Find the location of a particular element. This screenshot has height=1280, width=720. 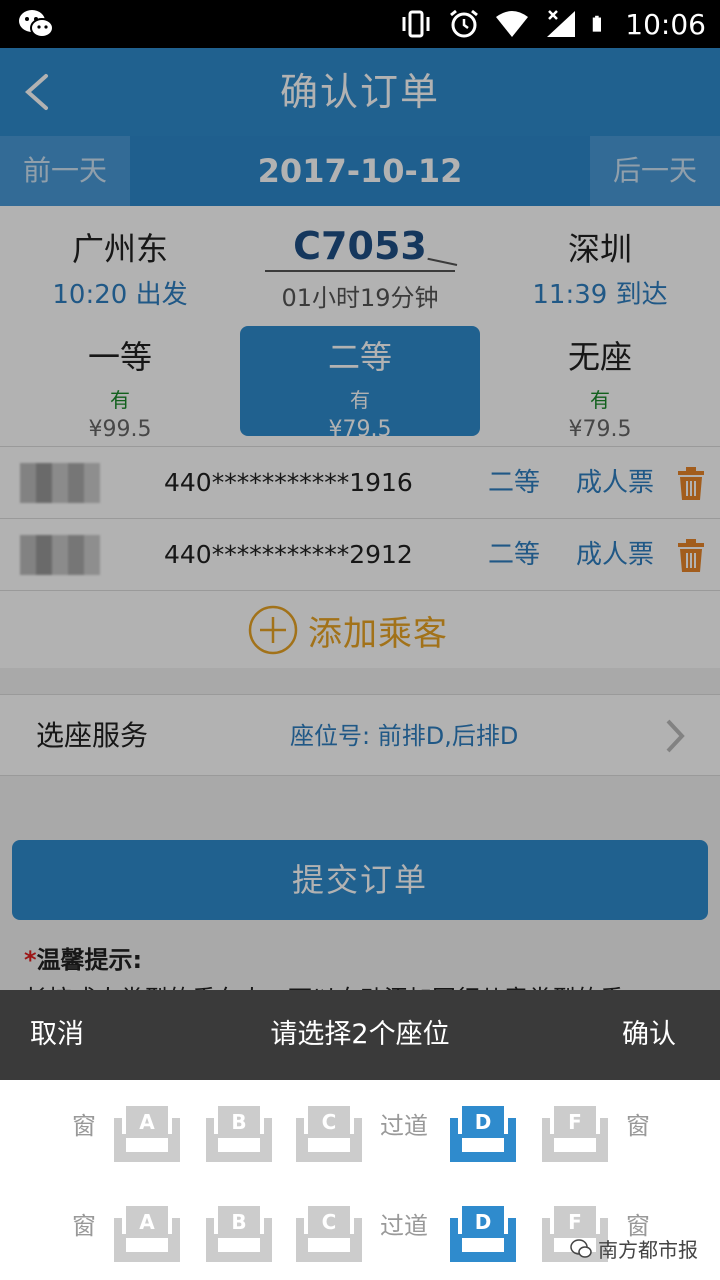

wechat-watermark-icon is located at coordinates (581, 1248).